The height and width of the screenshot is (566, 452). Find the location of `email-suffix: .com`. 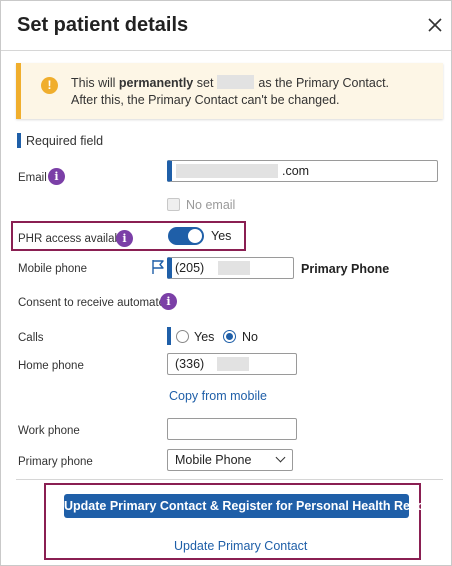

email-suffix: .com is located at coordinates (296, 171).